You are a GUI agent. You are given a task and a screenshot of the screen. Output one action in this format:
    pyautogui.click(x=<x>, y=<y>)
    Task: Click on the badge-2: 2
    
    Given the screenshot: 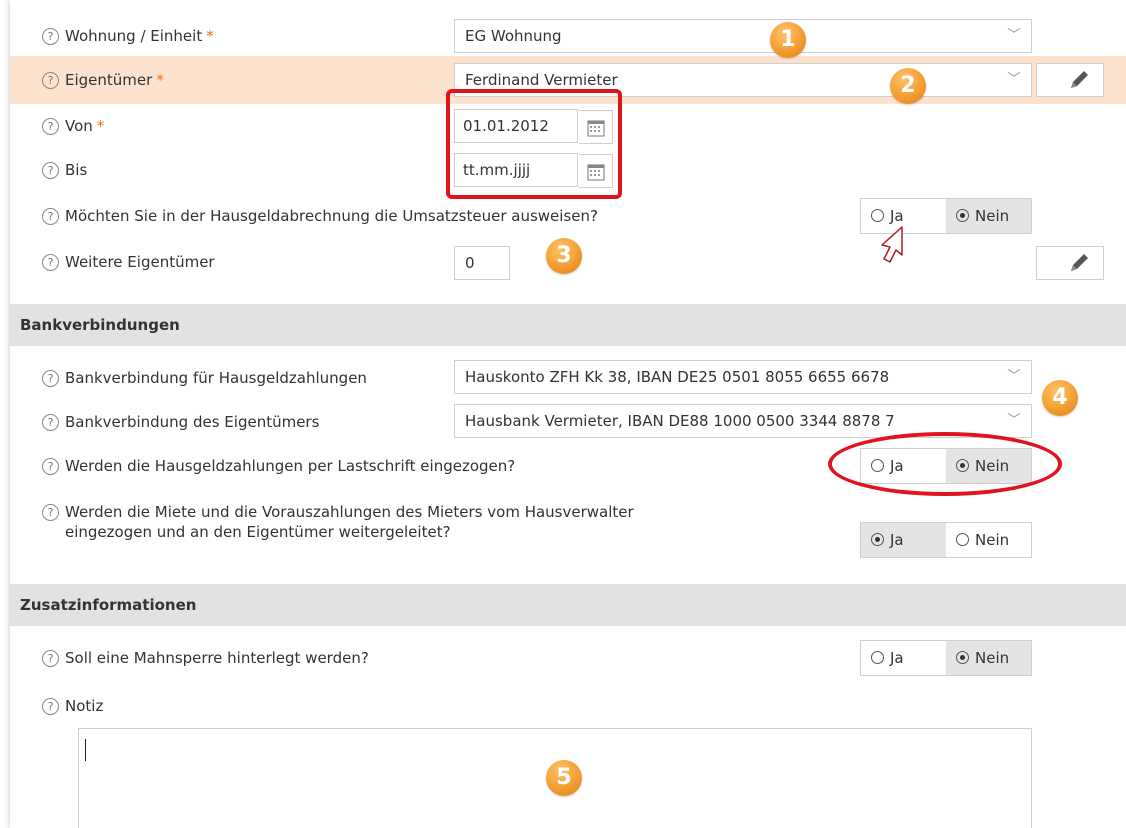 What is the action you would take?
    pyautogui.click(x=908, y=86)
    